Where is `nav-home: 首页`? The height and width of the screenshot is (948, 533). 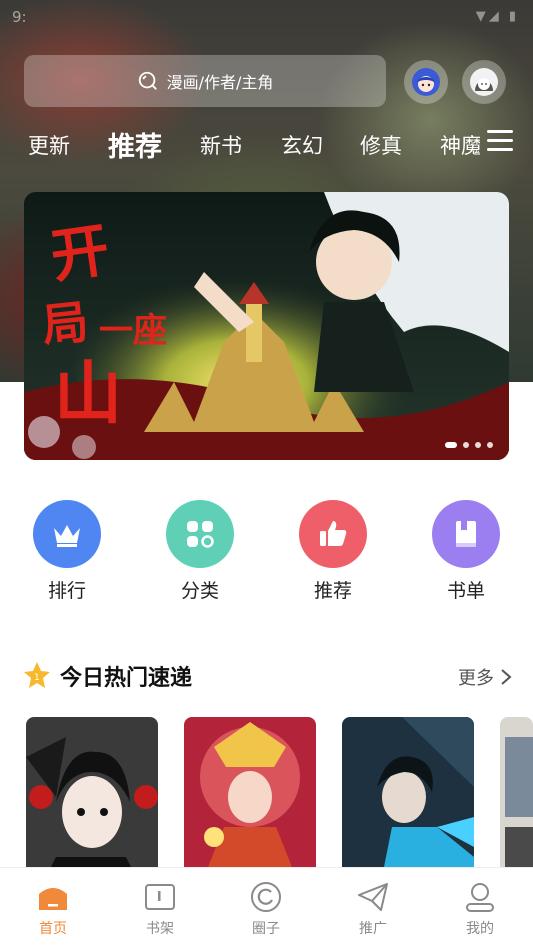
nav-home: 首页 is located at coordinates (53, 909).